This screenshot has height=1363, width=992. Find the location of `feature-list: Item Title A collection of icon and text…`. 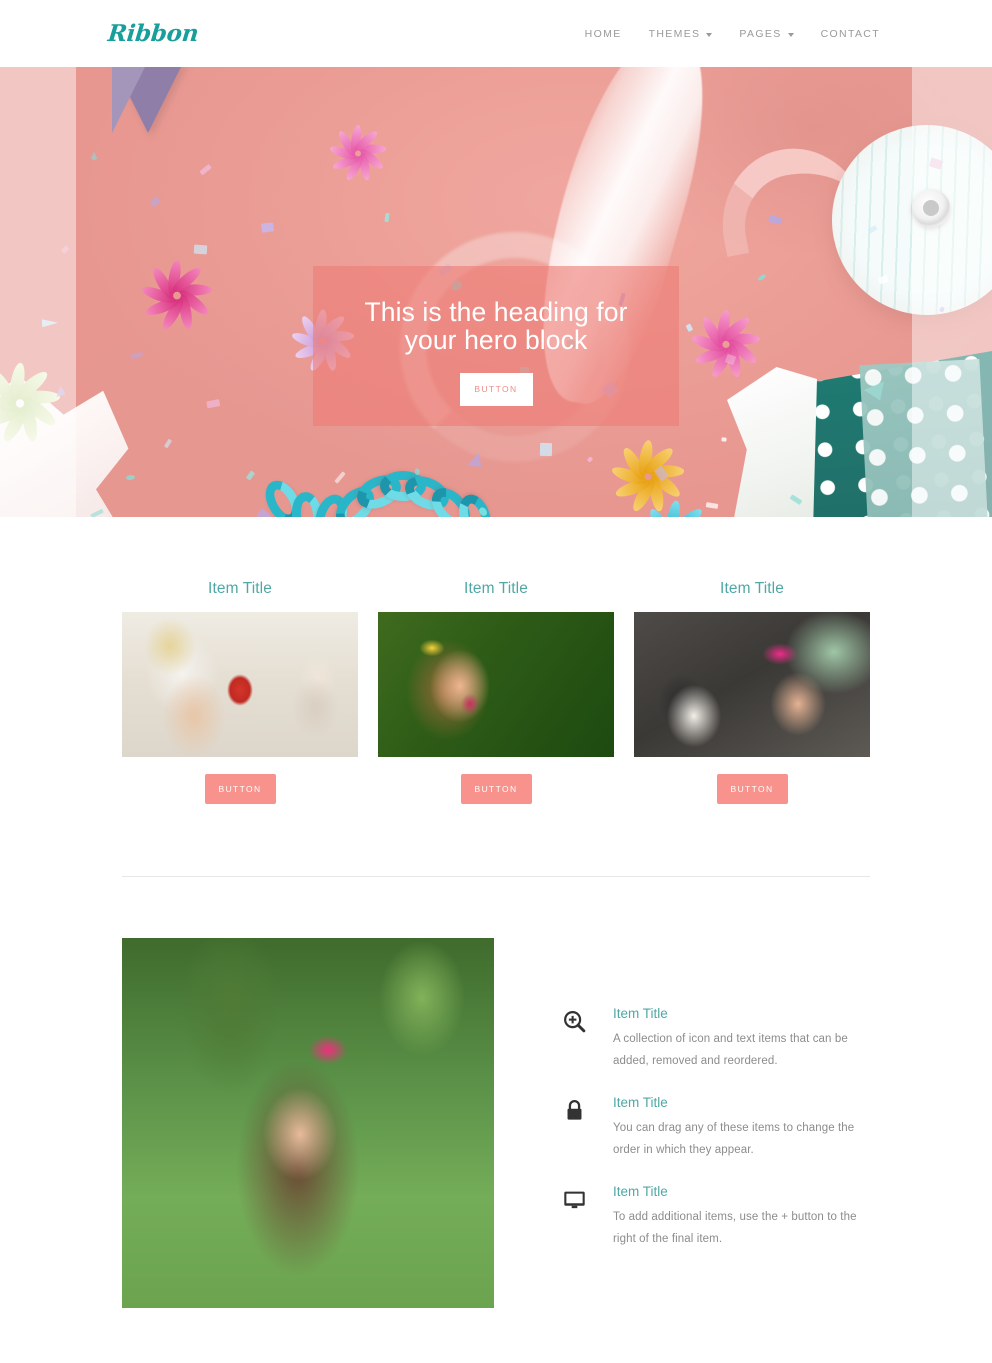

feature-list: Item Title A collection of icon and text… is located at coordinates (716, 1123).